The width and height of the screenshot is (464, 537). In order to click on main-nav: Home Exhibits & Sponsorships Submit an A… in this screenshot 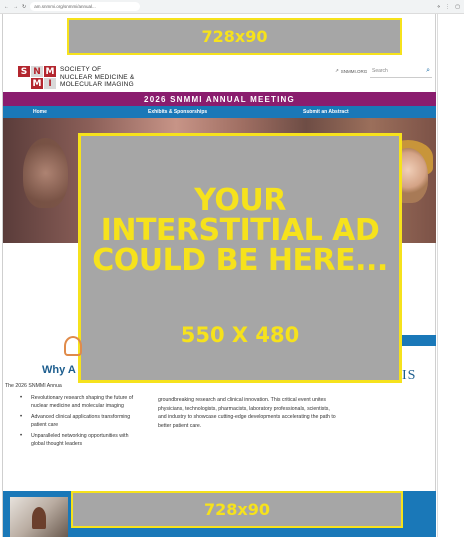, I will do `click(219, 112)`.